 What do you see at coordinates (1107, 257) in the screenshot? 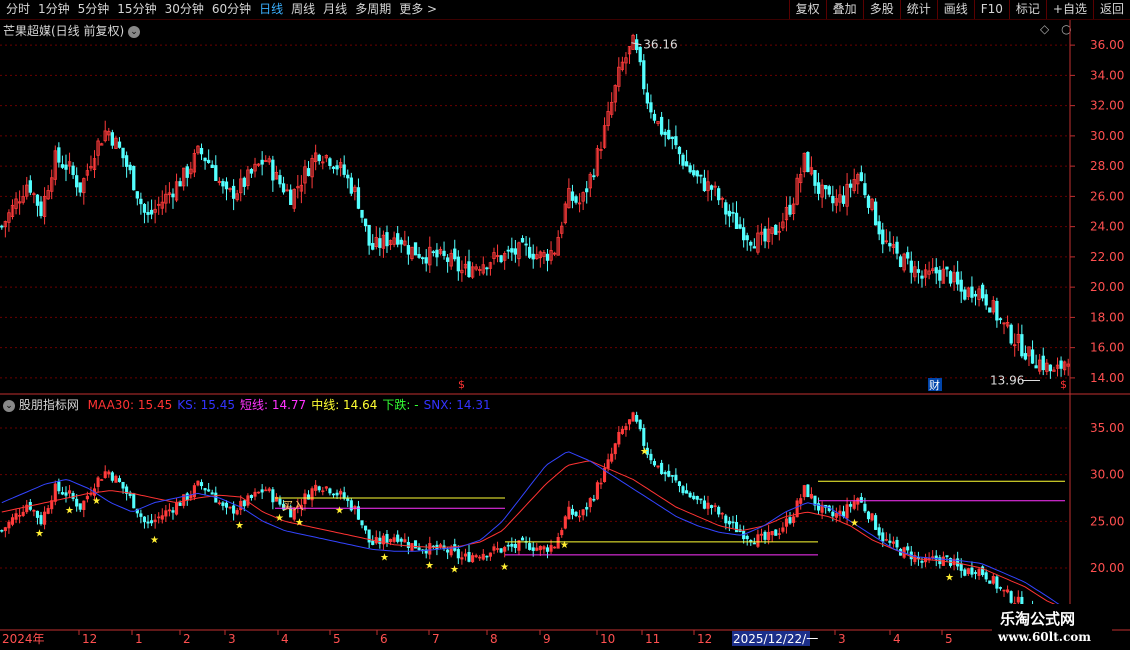
I see `y-tick-label: 22.00` at bounding box center [1107, 257].